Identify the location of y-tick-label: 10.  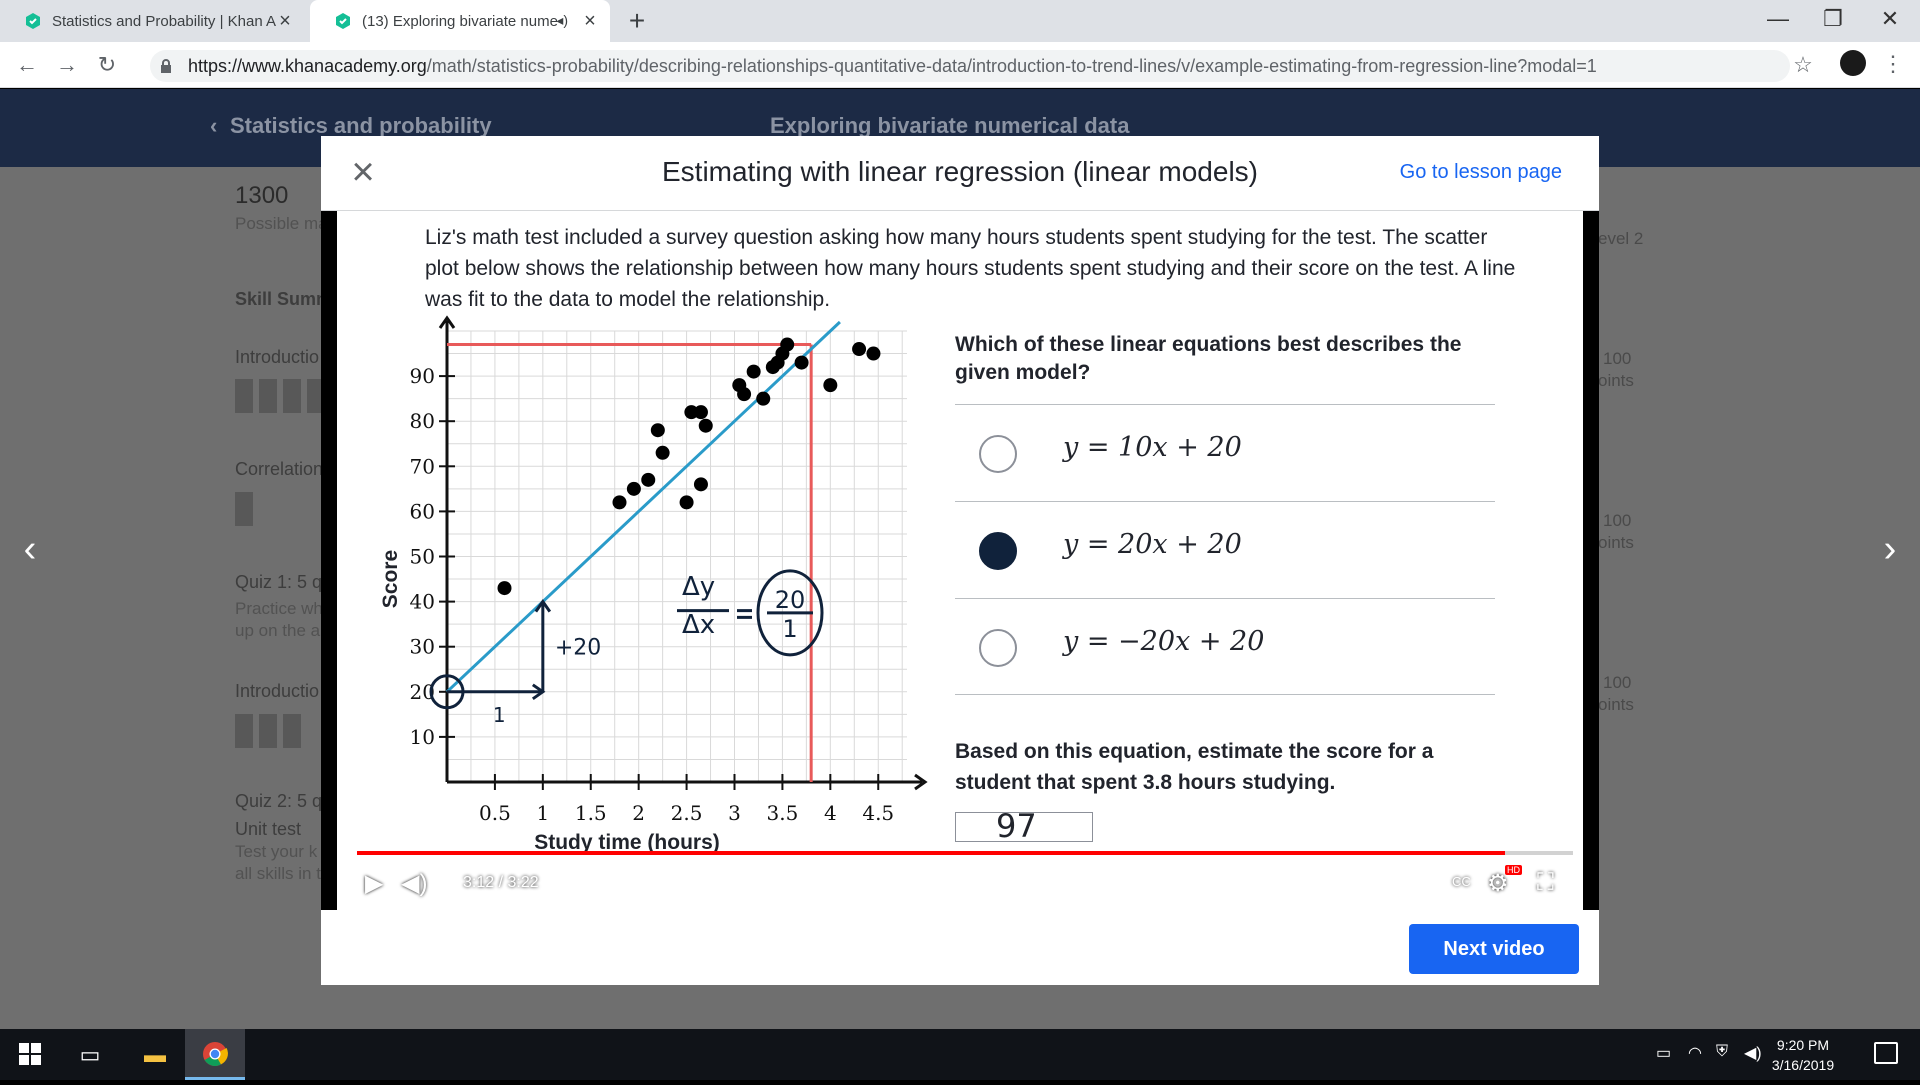
(422, 737).